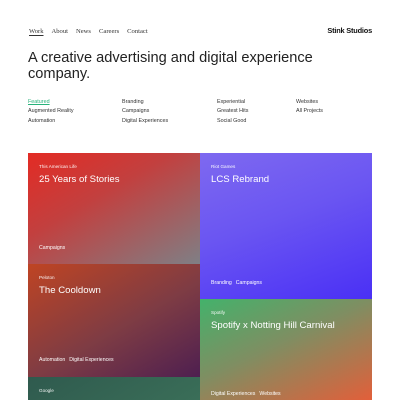  I want to click on filter-social-good: Social Good, so click(232, 121).